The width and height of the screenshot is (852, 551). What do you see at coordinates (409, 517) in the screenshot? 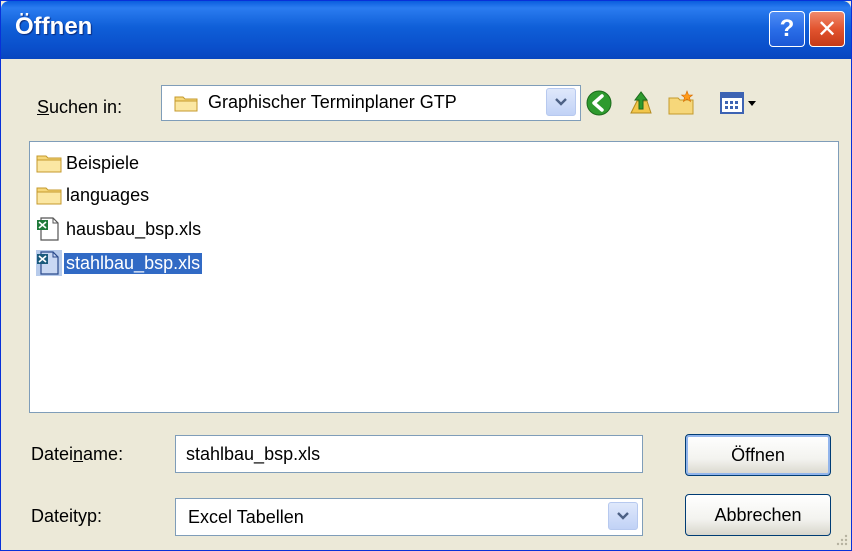
I see `filetype-combobox: Excel Tabellen` at bounding box center [409, 517].